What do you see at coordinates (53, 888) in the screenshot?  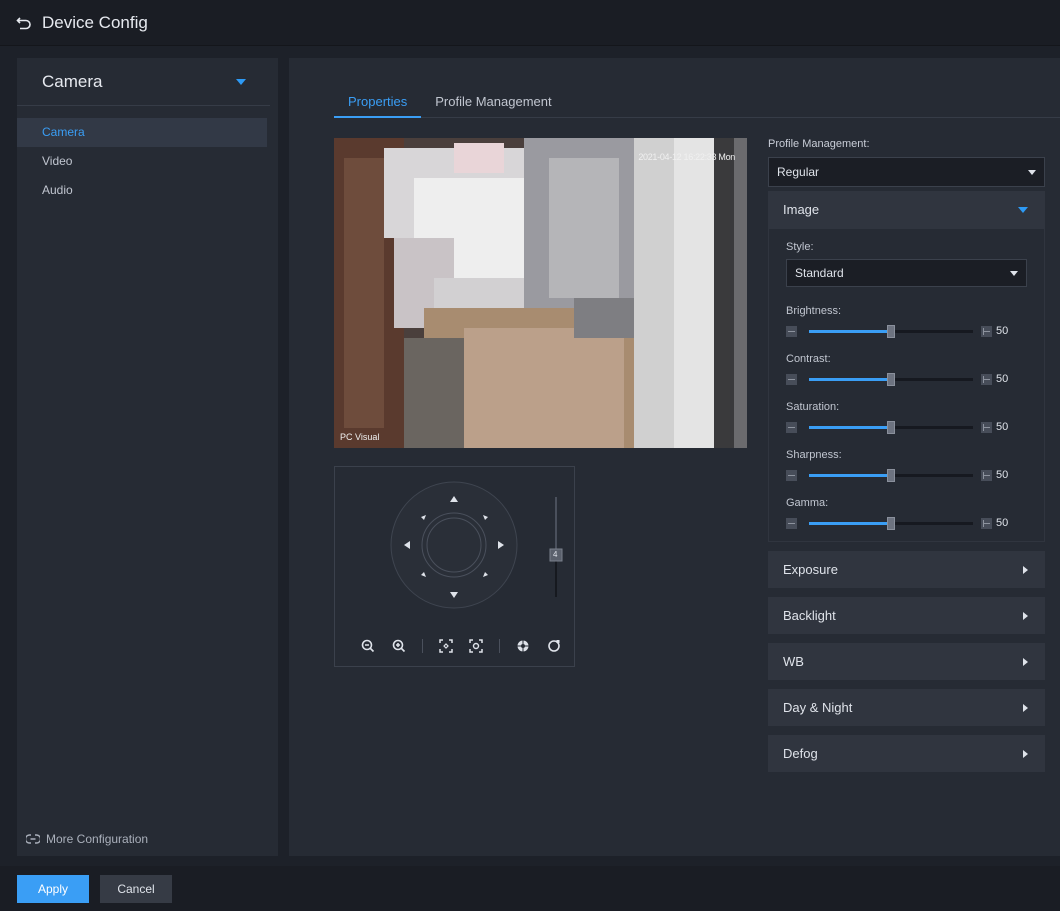 I see `apply-button: Apply` at bounding box center [53, 888].